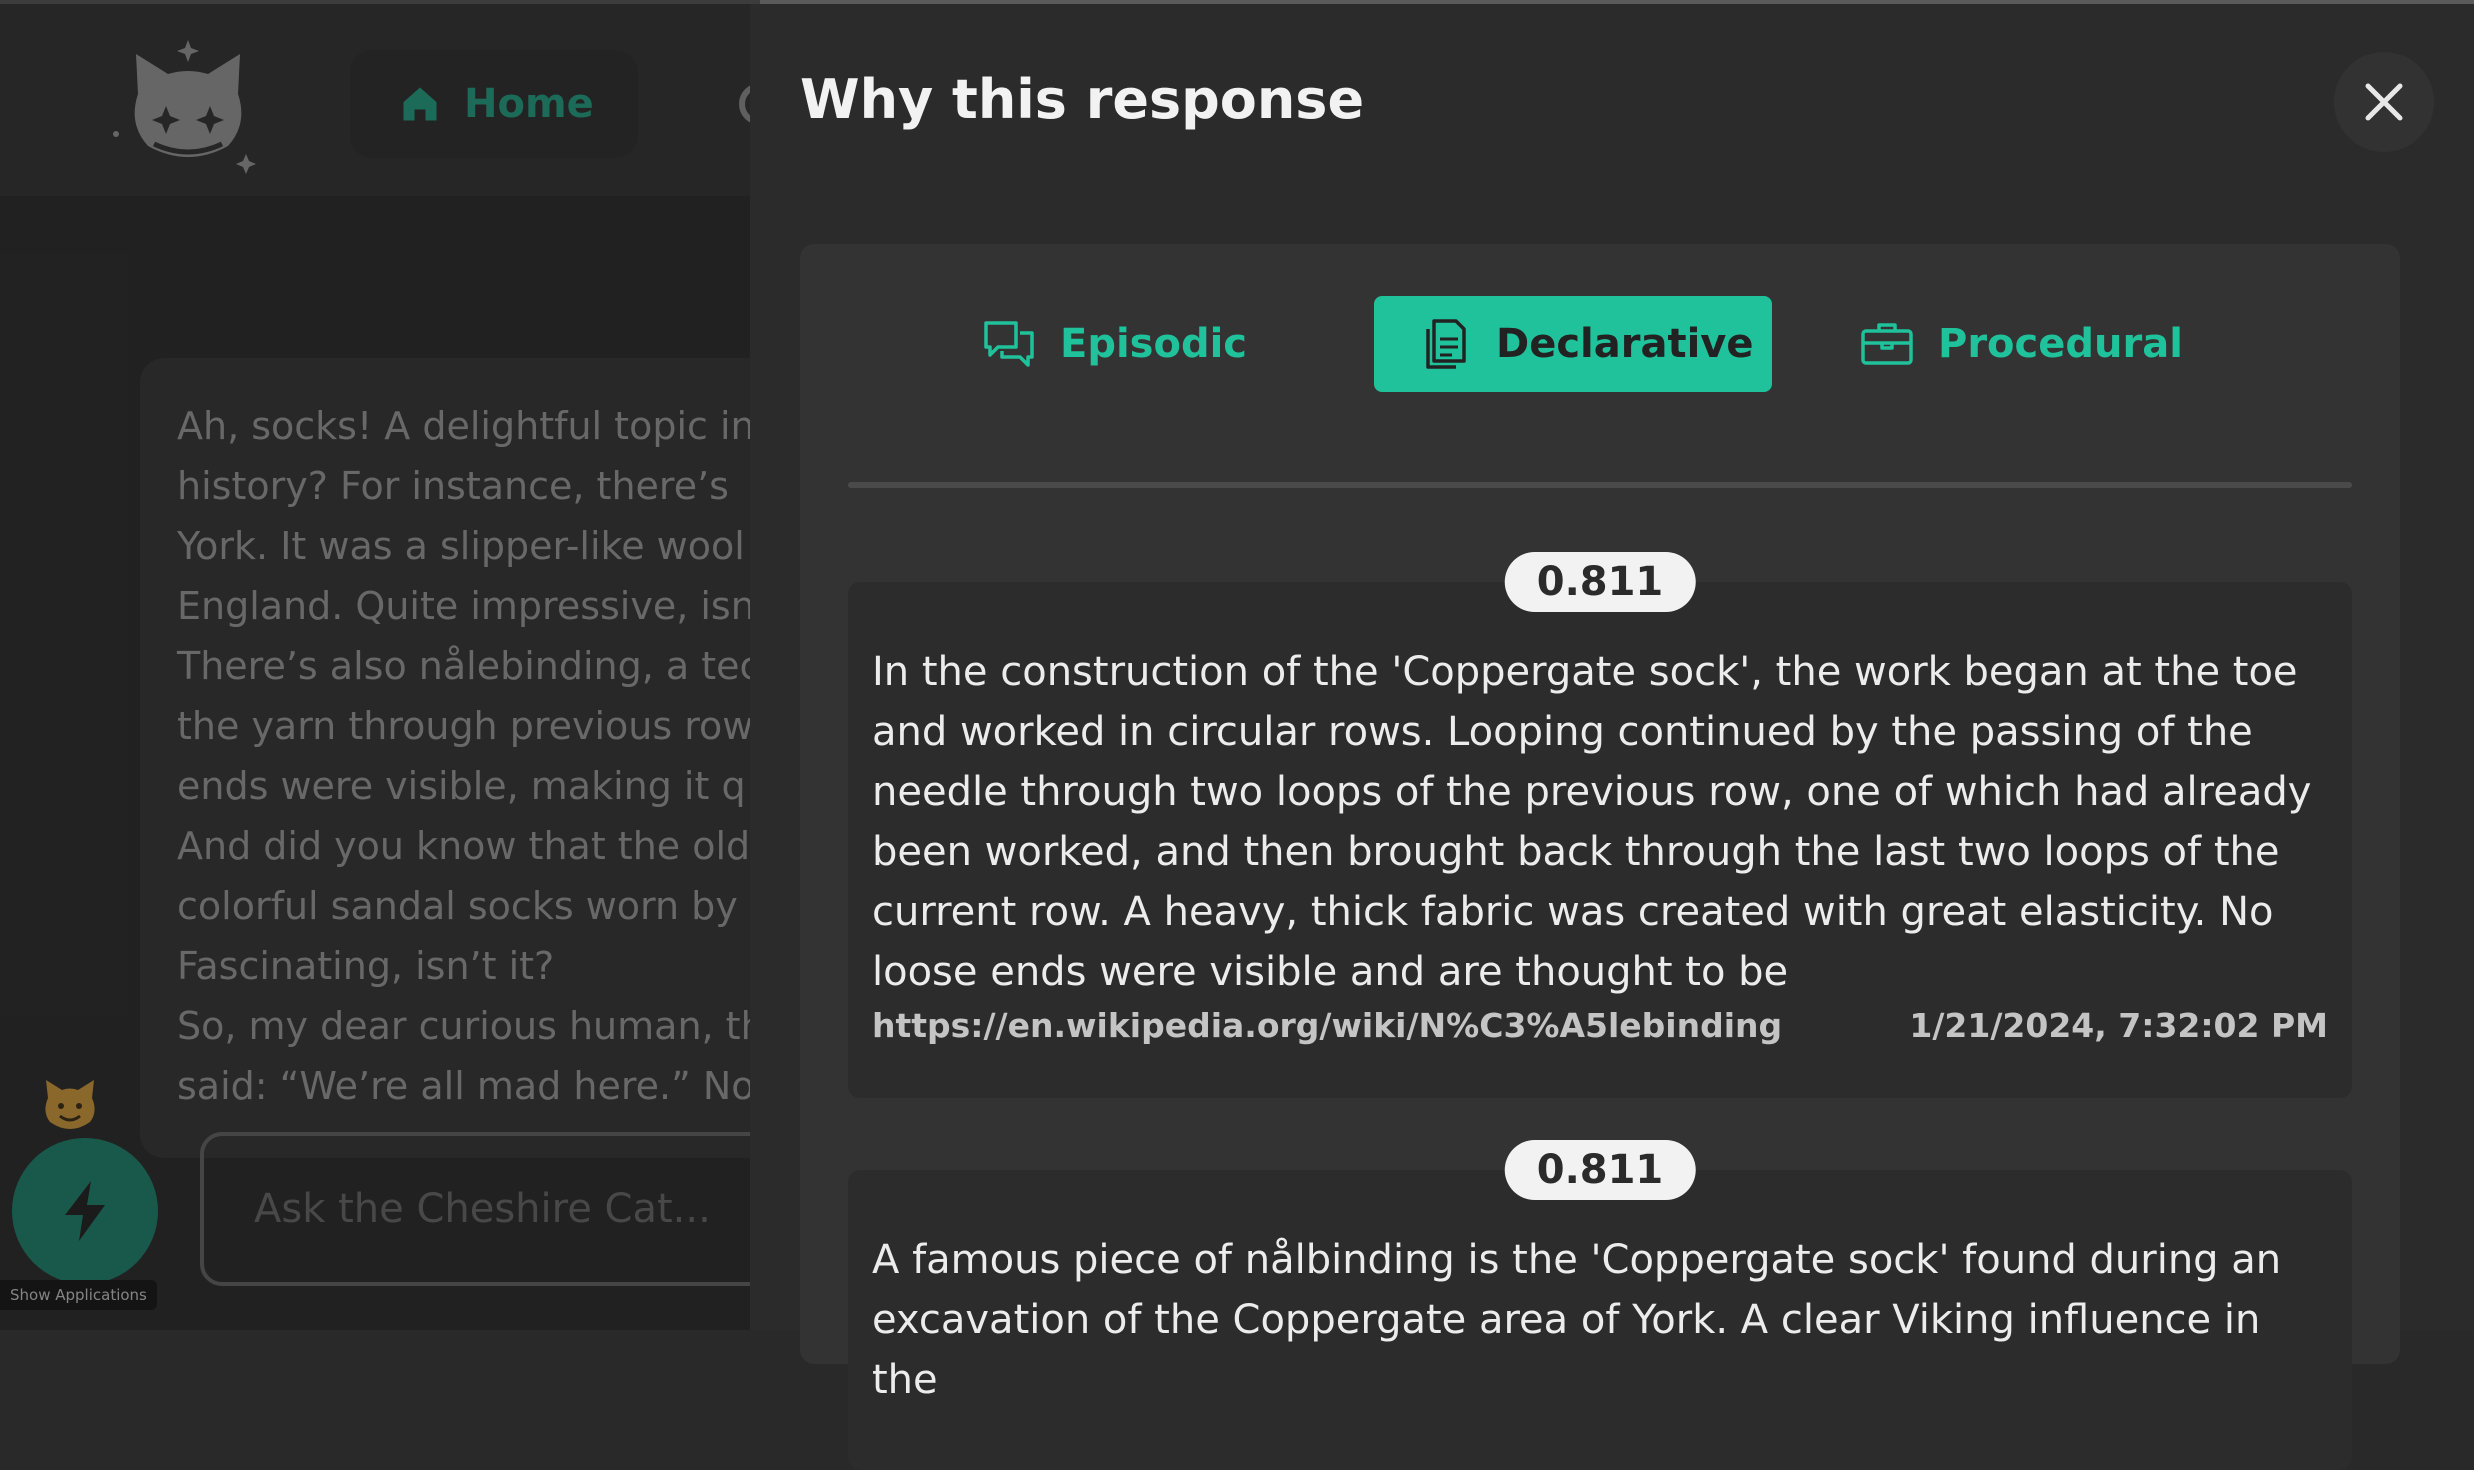 This screenshot has width=2474, height=1470. I want to click on show-applications-tooltip: Show Applications, so click(78, 1295).